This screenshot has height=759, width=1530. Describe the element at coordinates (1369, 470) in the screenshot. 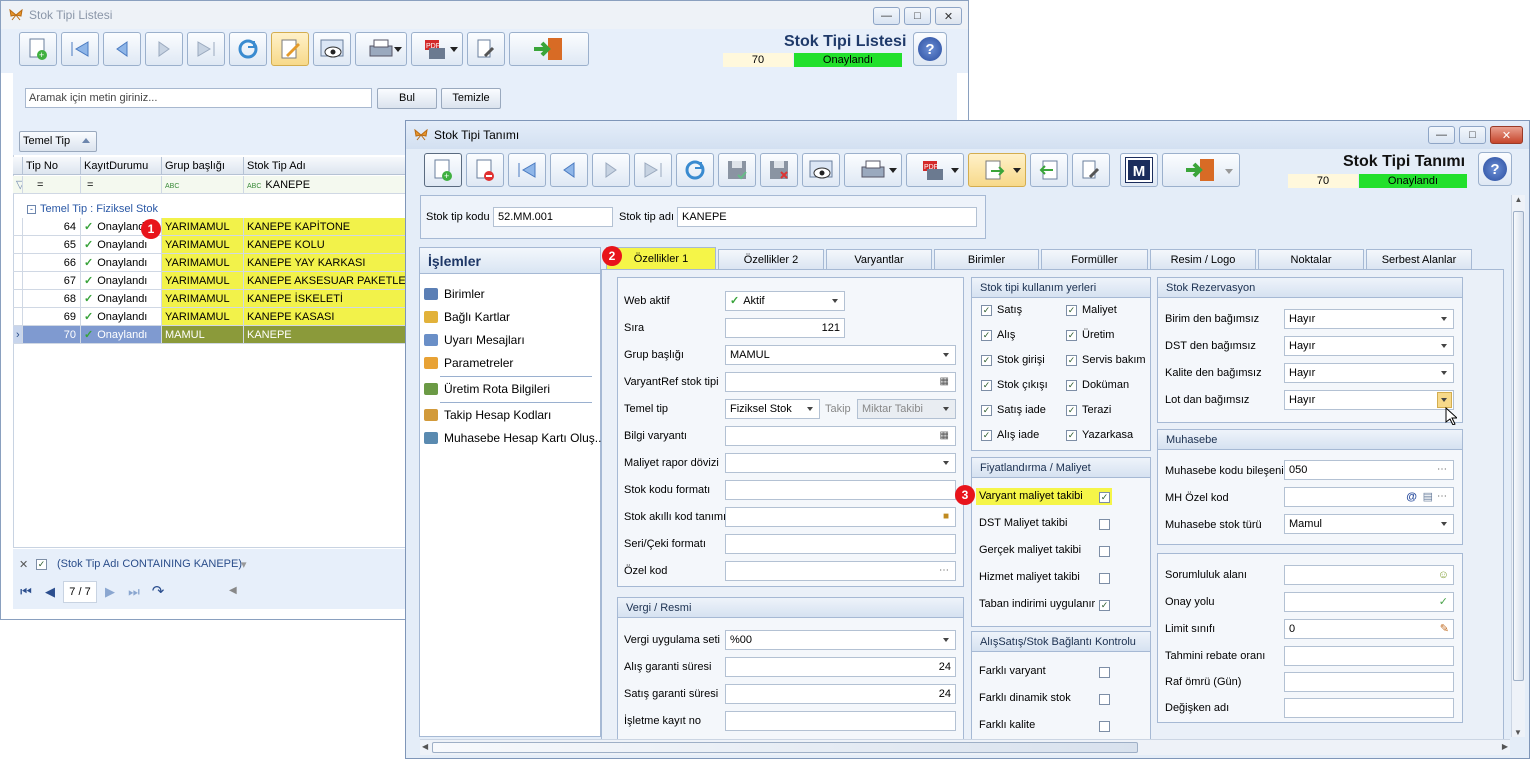

I see `muh-kod-field: 050 ⋯` at that location.